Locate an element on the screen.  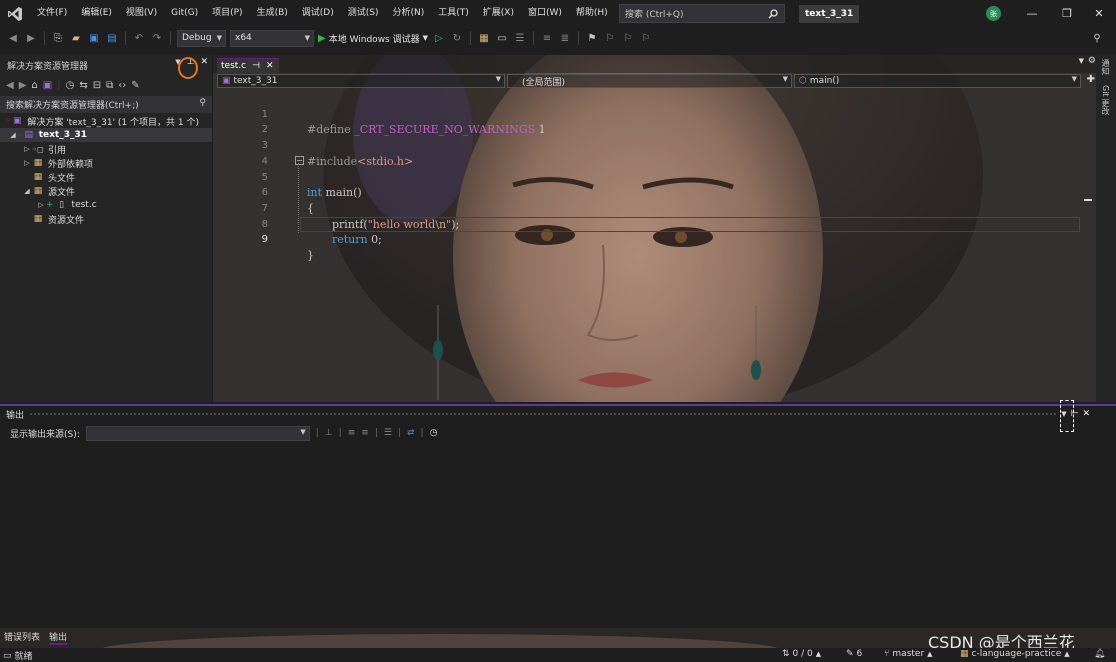
settings-gear-icon: ⚙ is located at coordinates (1092, 61).